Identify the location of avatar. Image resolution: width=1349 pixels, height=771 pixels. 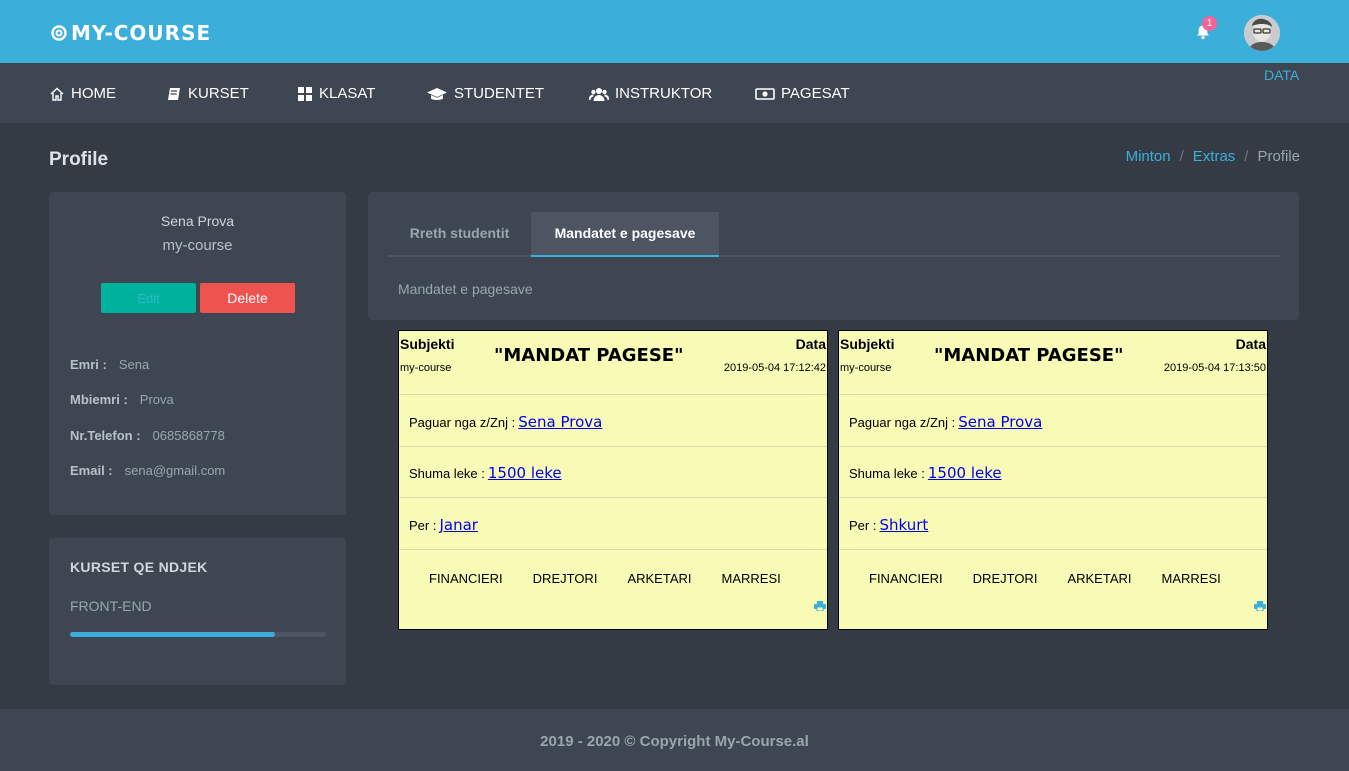
(1262, 33).